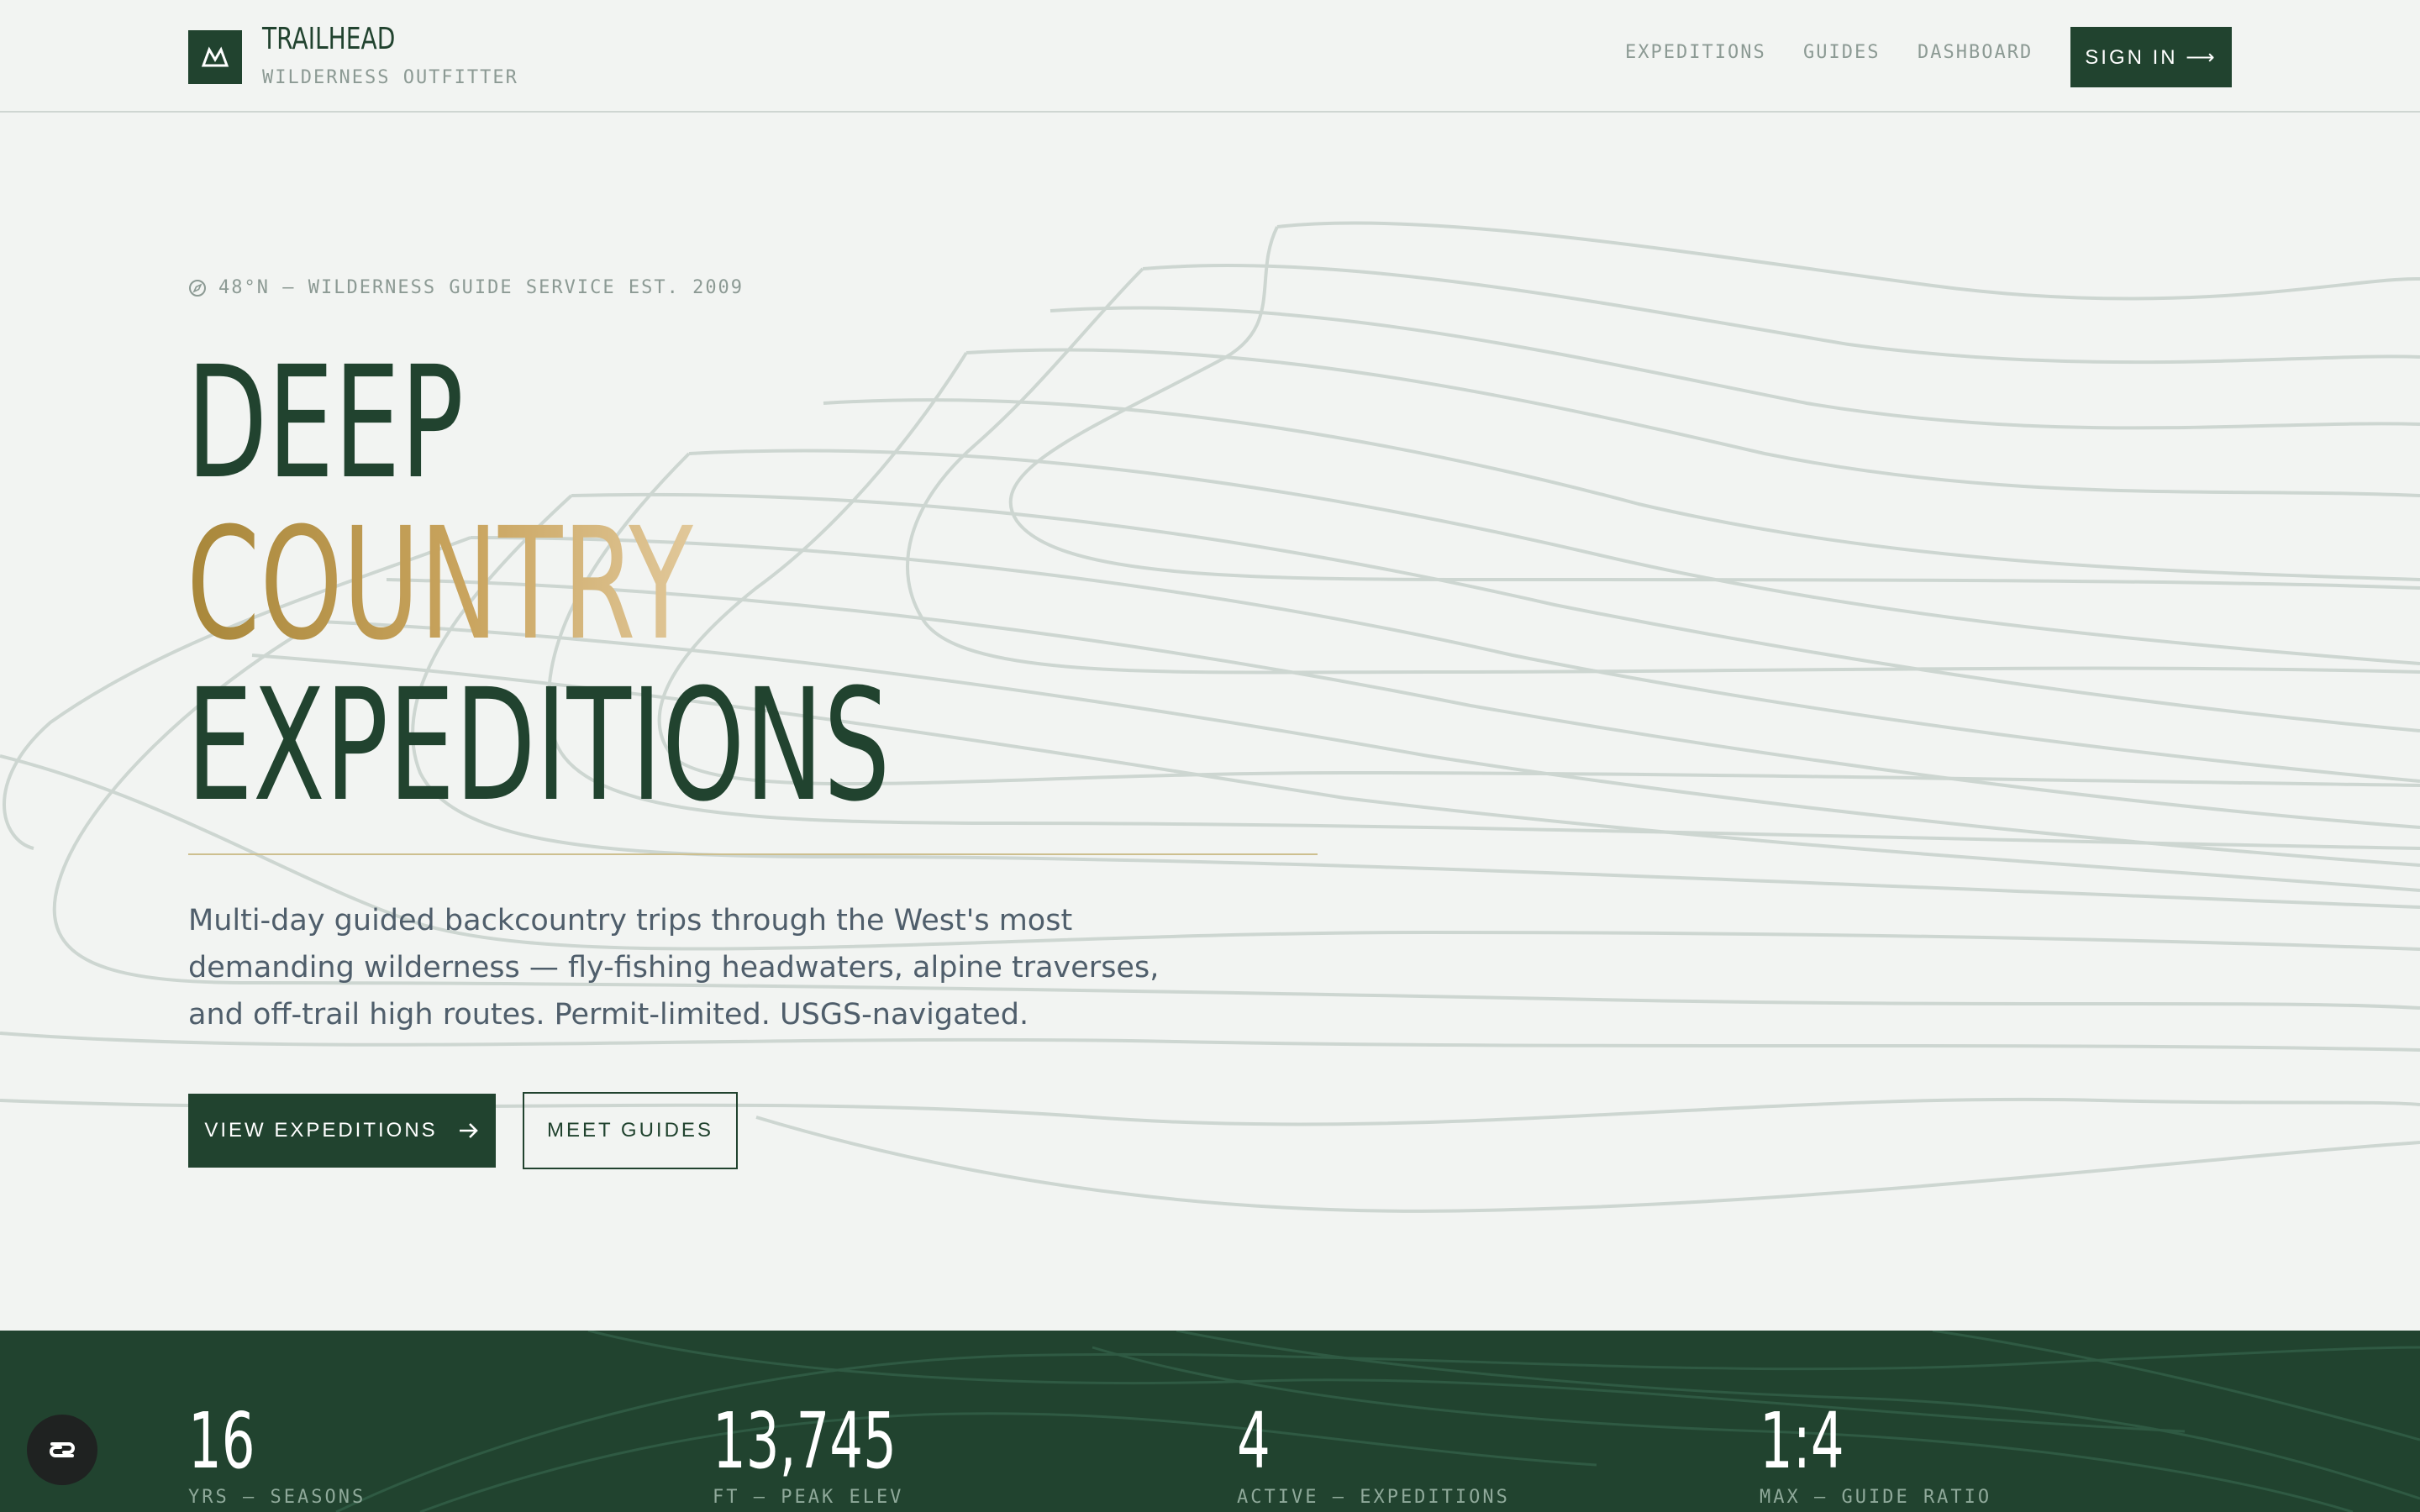  What do you see at coordinates (1377, 1421) in the screenshot?
I see `stats-contour-background` at bounding box center [1377, 1421].